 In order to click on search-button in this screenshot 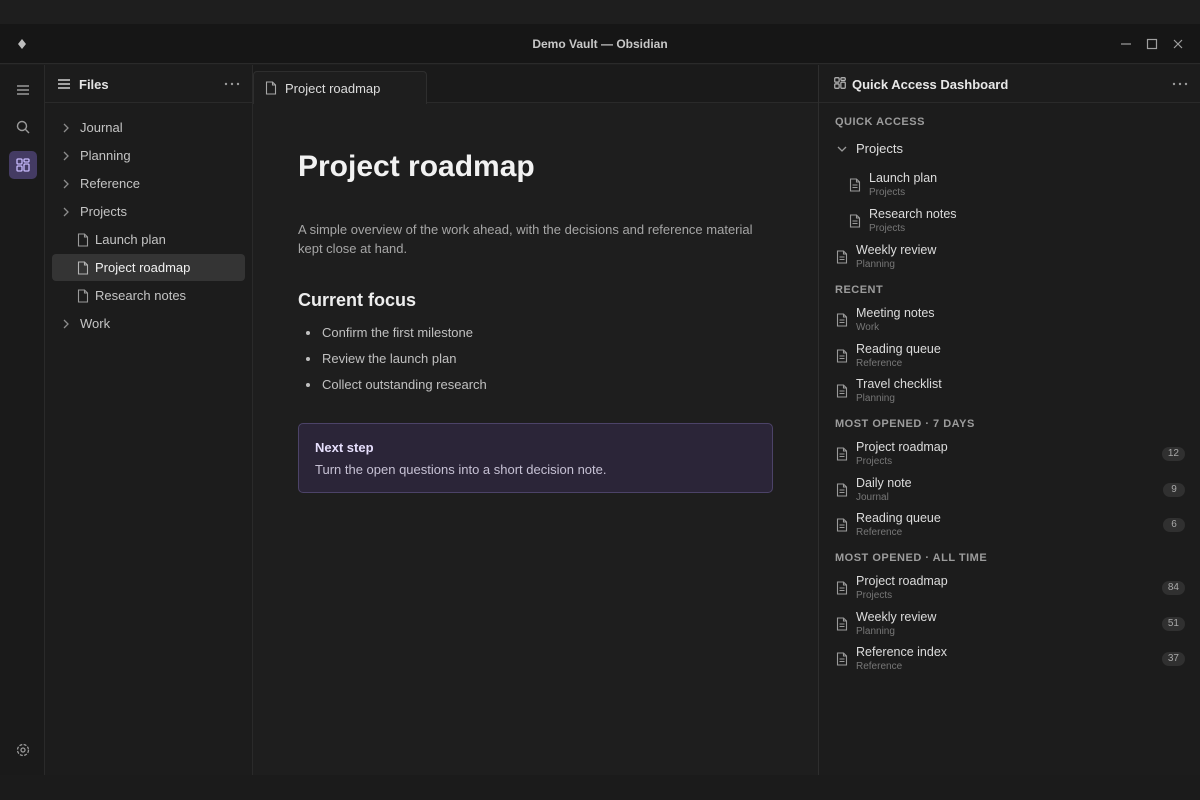, I will do `click(23, 127)`.